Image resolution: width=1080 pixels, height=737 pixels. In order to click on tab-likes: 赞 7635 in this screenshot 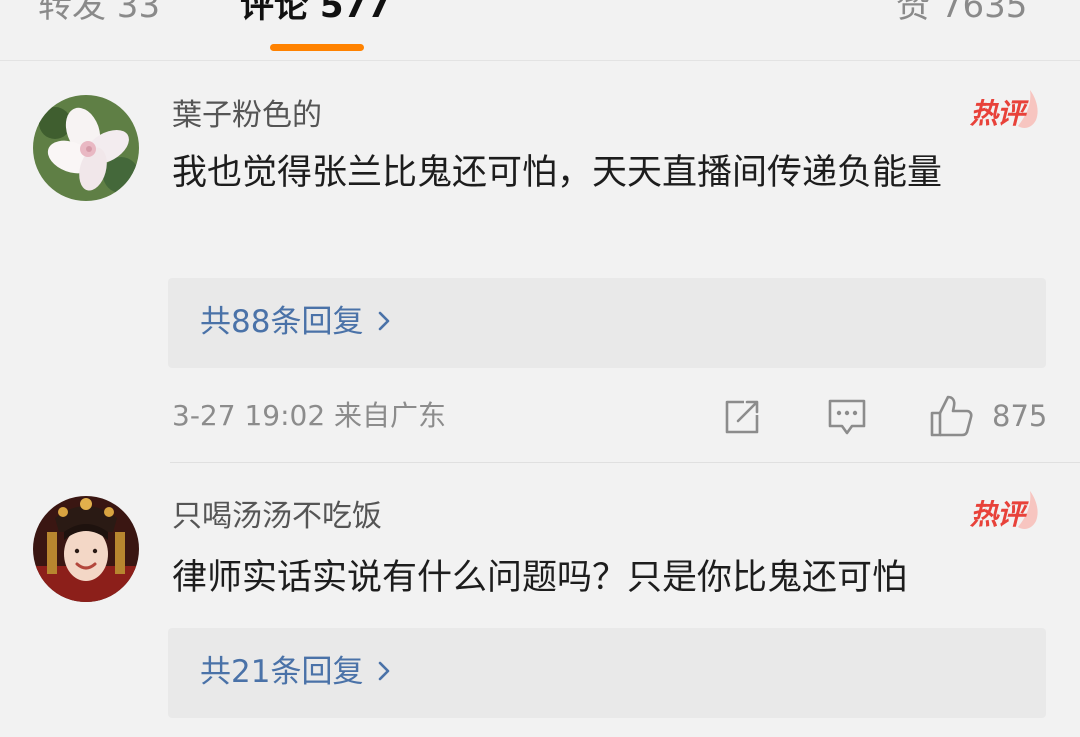, I will do `click(961, 13)`.